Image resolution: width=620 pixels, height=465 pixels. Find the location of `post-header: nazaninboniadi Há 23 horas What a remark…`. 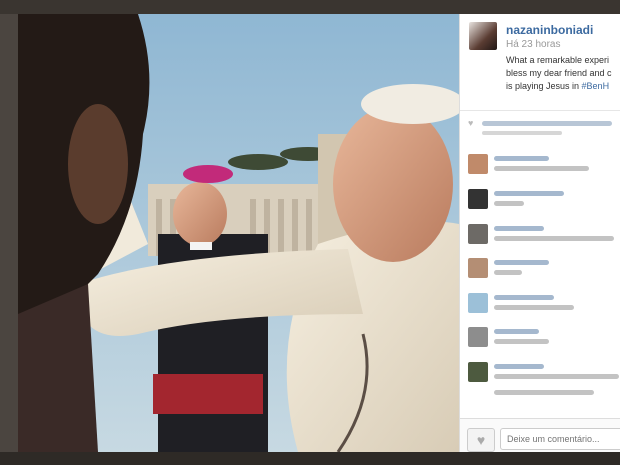

post-header: nazaninboniadi Há 23 horas What a remark… is located at coordinates (540, 58).